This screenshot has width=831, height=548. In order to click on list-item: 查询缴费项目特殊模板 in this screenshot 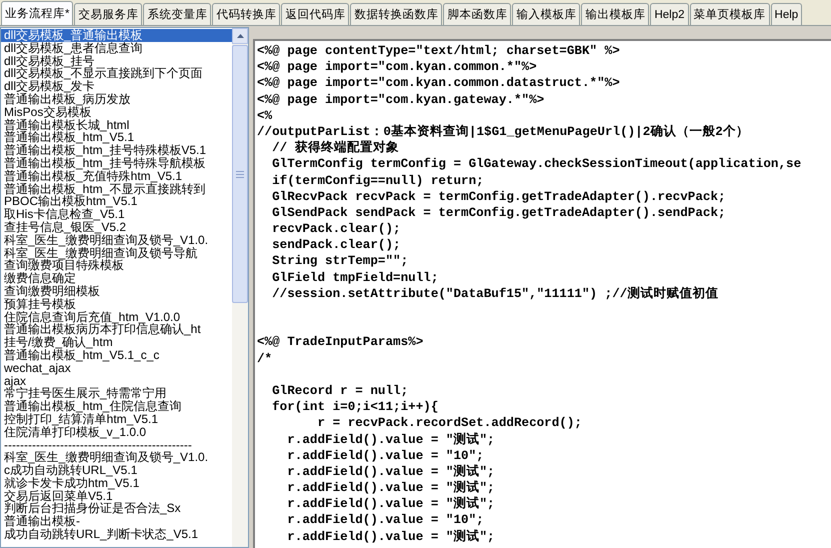, I will do `click(116, 265)`.